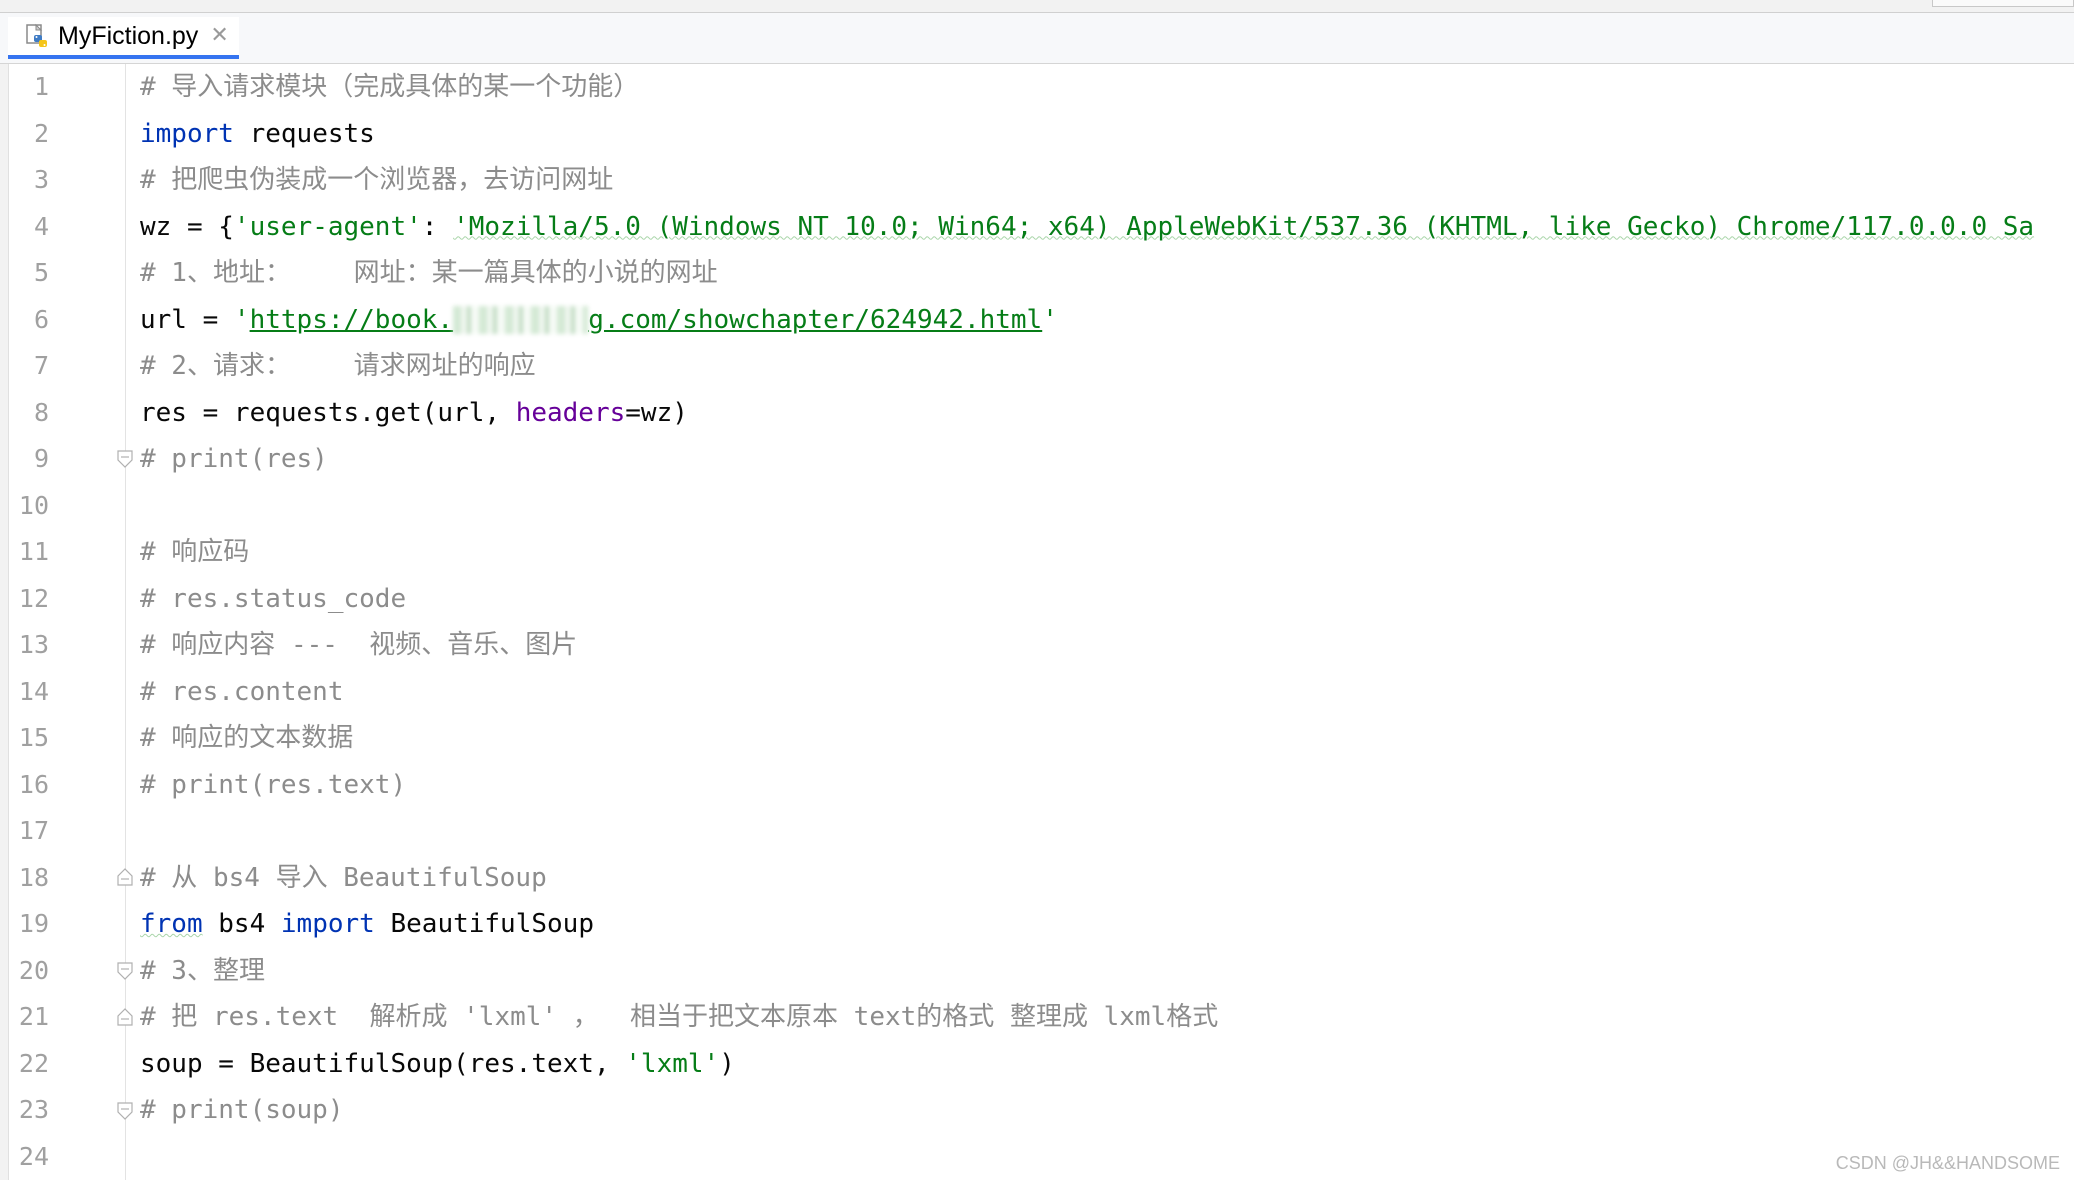 The width and height of the screenshot is (2074, 1180). Describe the element at coordinates (33, 1109) in the screenshot. I see `line-number: 23` at that location.